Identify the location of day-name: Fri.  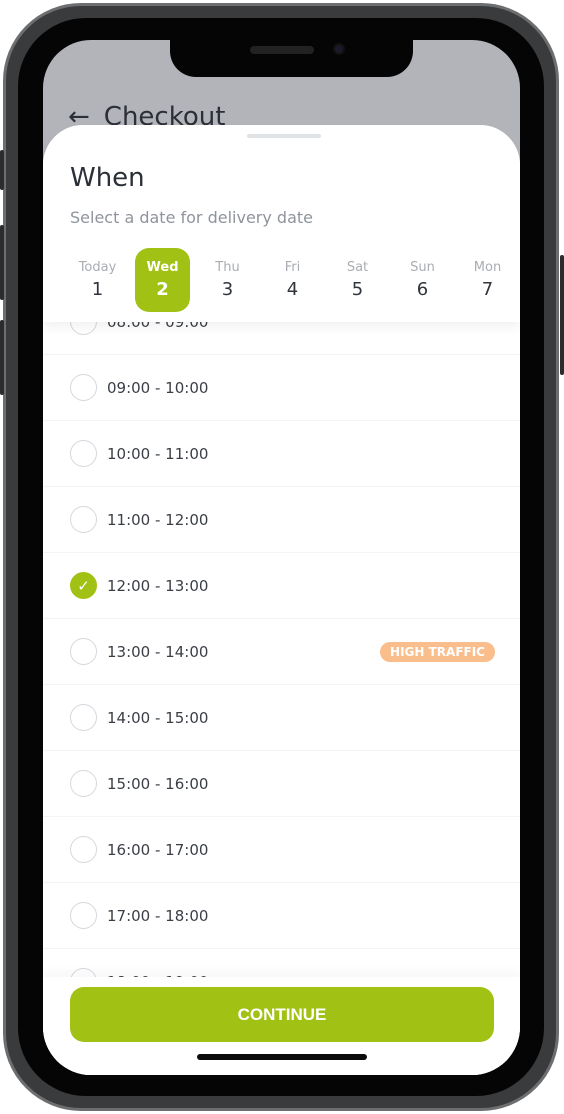
(292, 267).